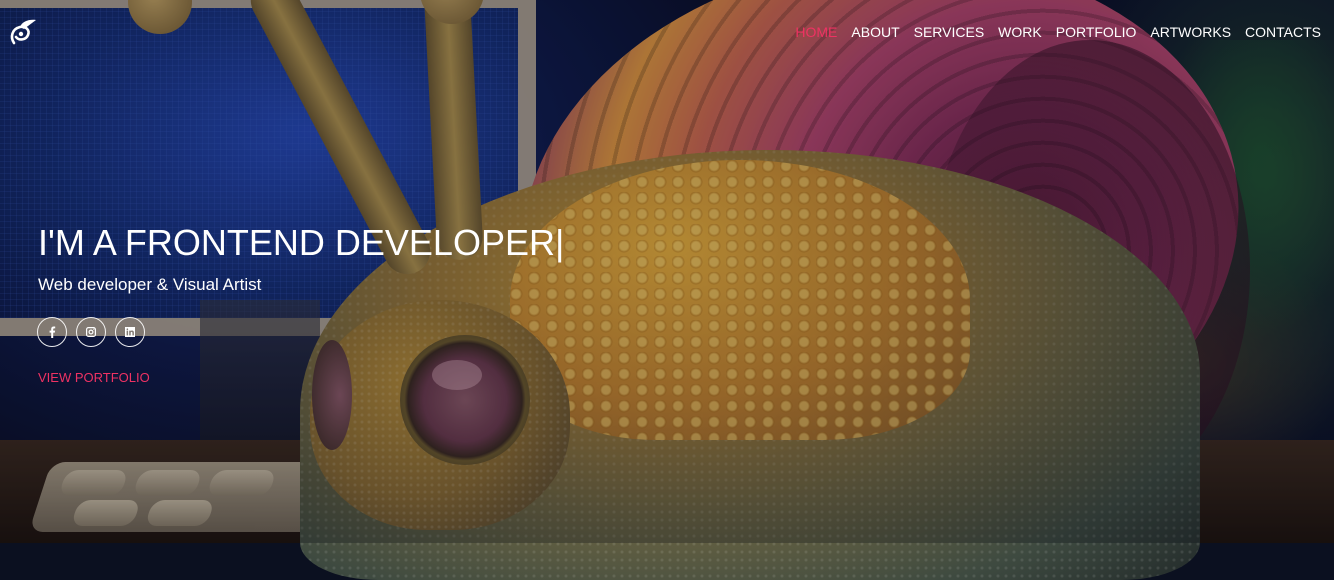 The height and width of the screenshot is (580, 1334). I want to click on logo-icon, so click(23, 32).